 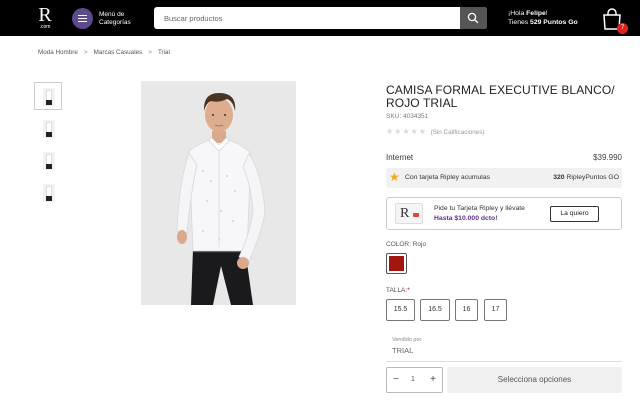 I want to click on breadcrumb-item: Marcas Casuales, so click(x=118, y=52).